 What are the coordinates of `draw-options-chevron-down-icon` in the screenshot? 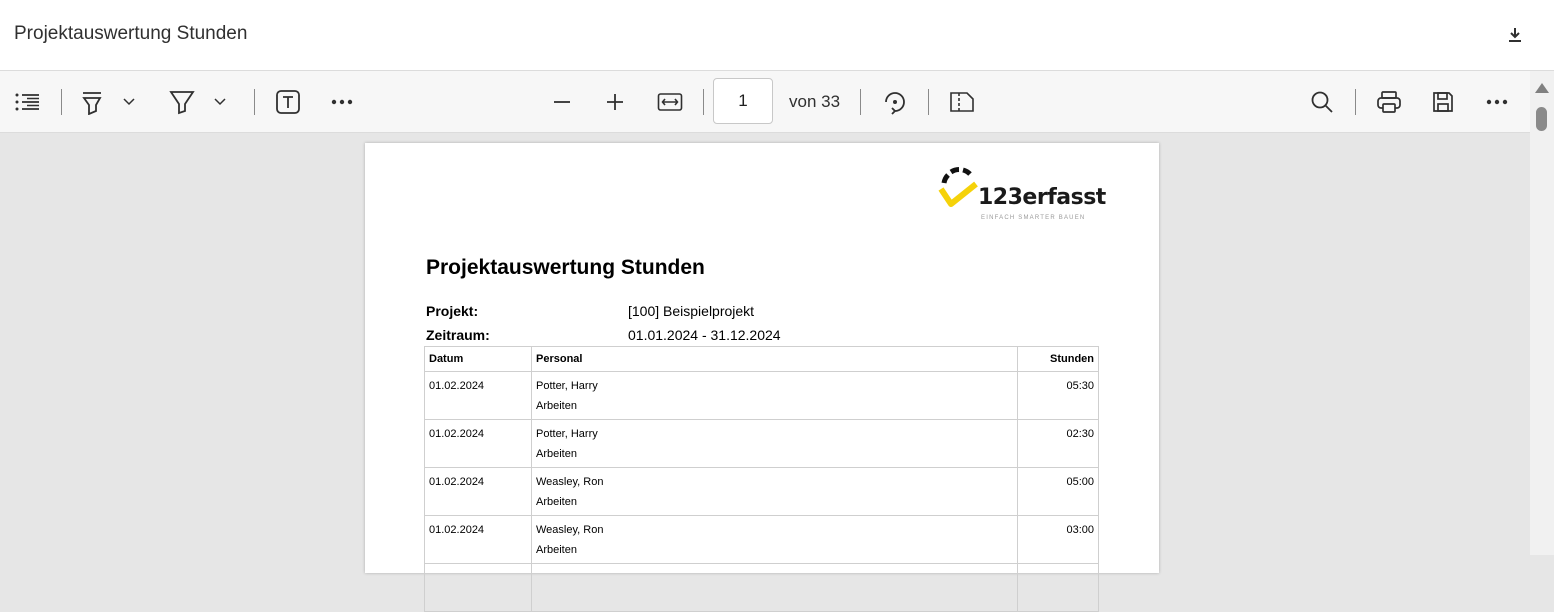 It's located at (220, 102).